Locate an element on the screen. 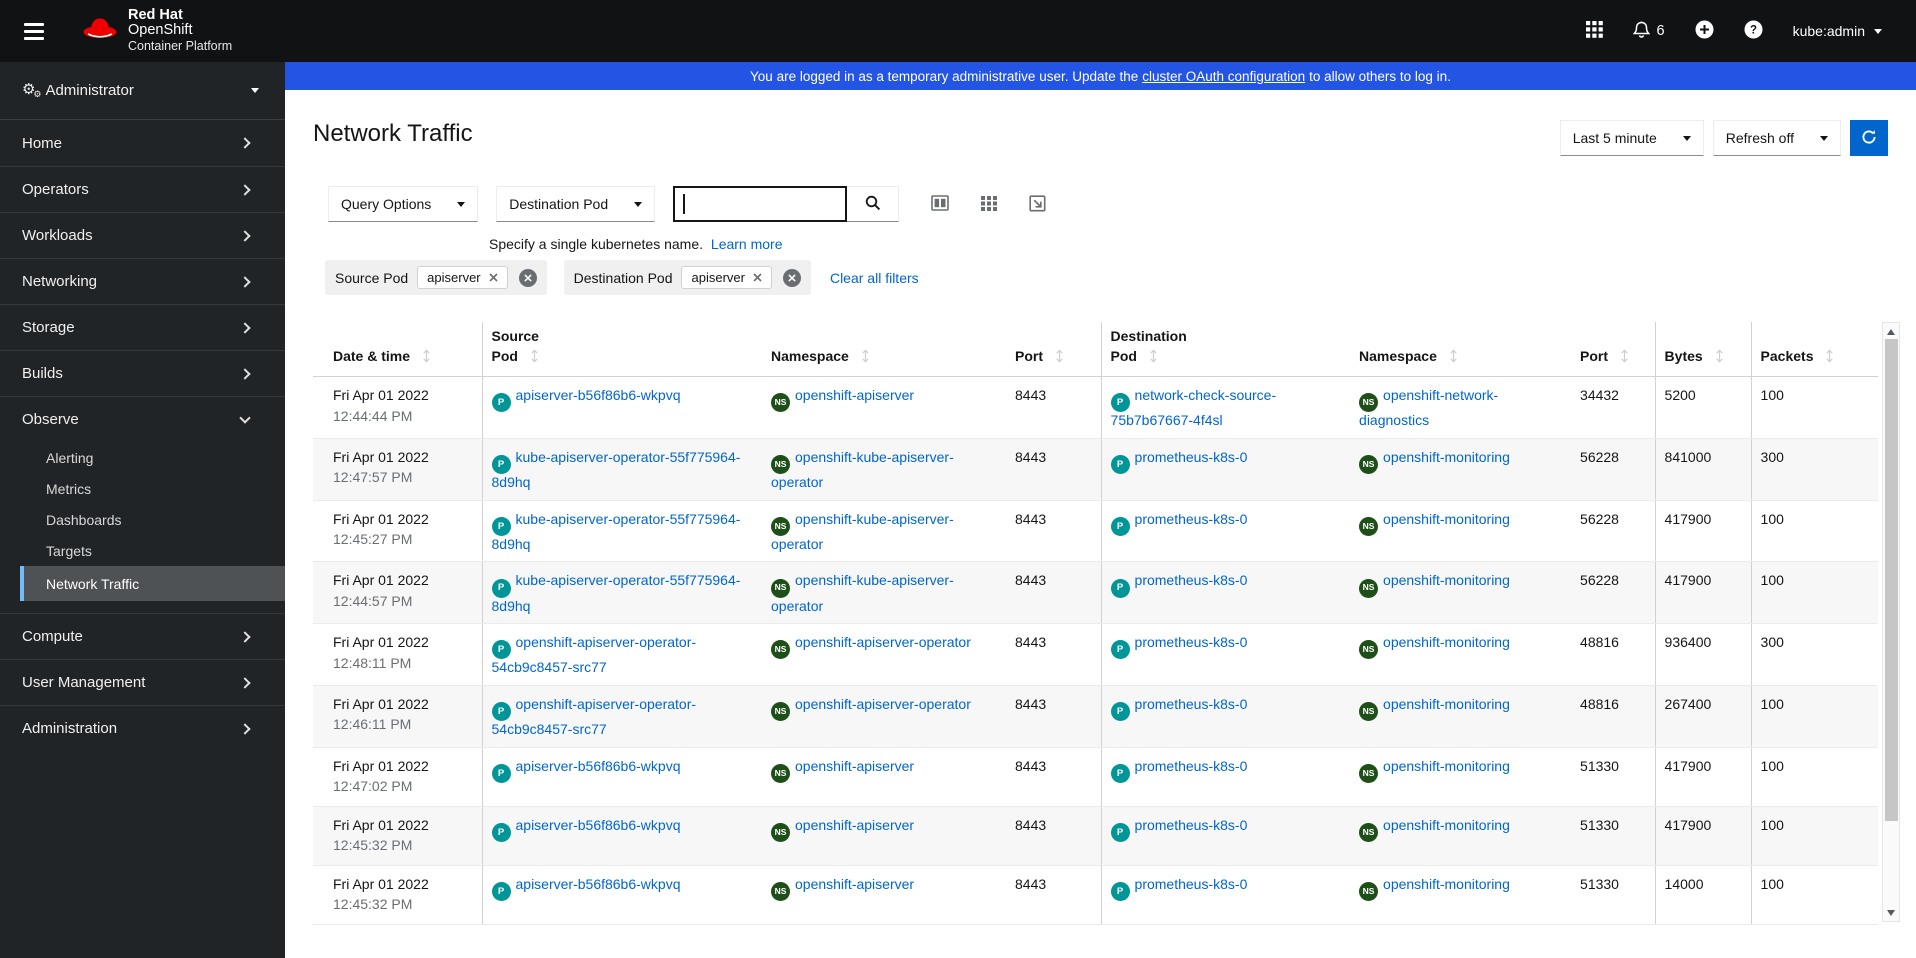 The height and width of the screenshot is (958, 1916). filter-chip-destination-pod: apiserver is located at coordinates (726, 277).